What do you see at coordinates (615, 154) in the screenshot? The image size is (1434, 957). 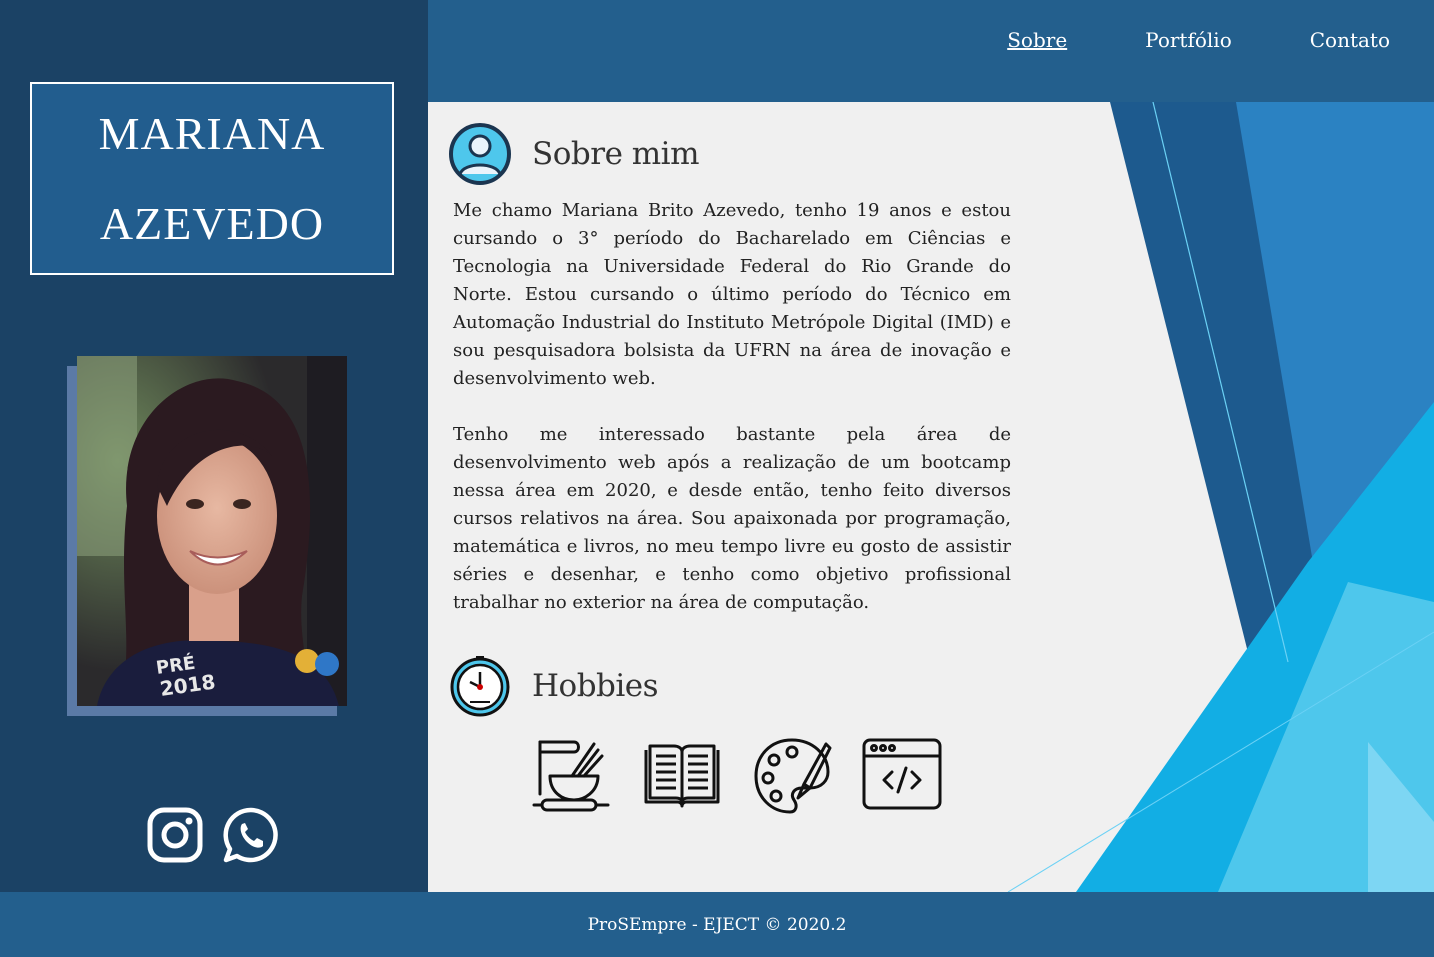 I see `about-title: Sobre mim` at bounding box center [615, 154].